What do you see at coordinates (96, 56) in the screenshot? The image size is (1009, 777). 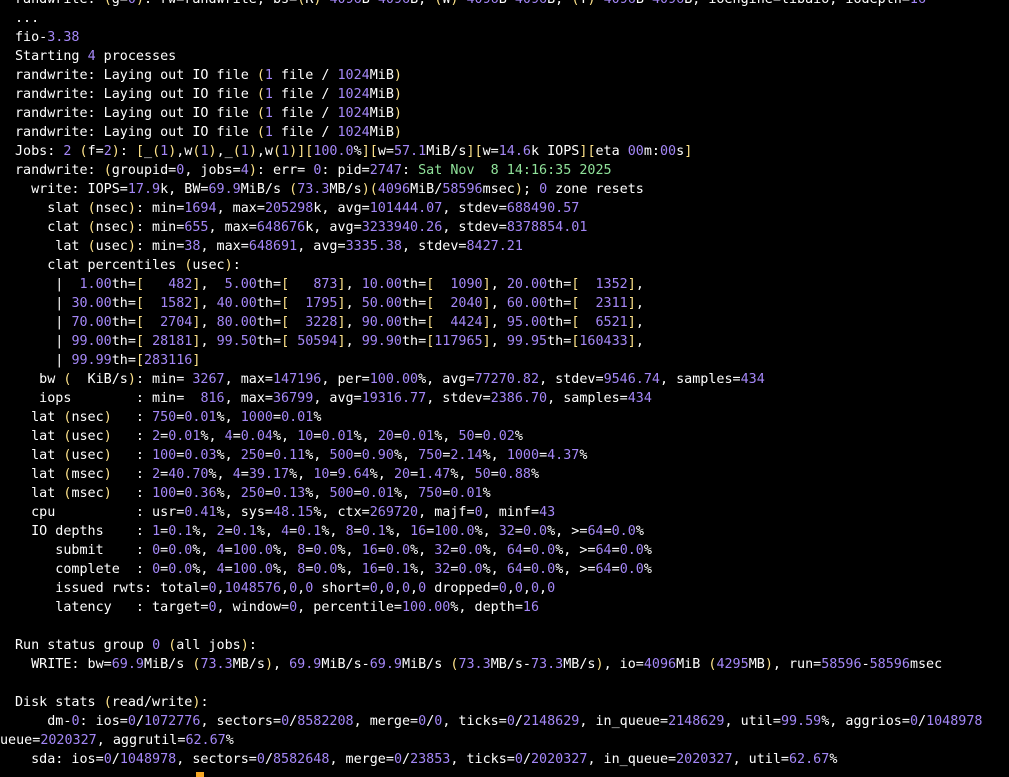 I see `terminal-line: Starting 4 processes` at bounding box center [96, 56].